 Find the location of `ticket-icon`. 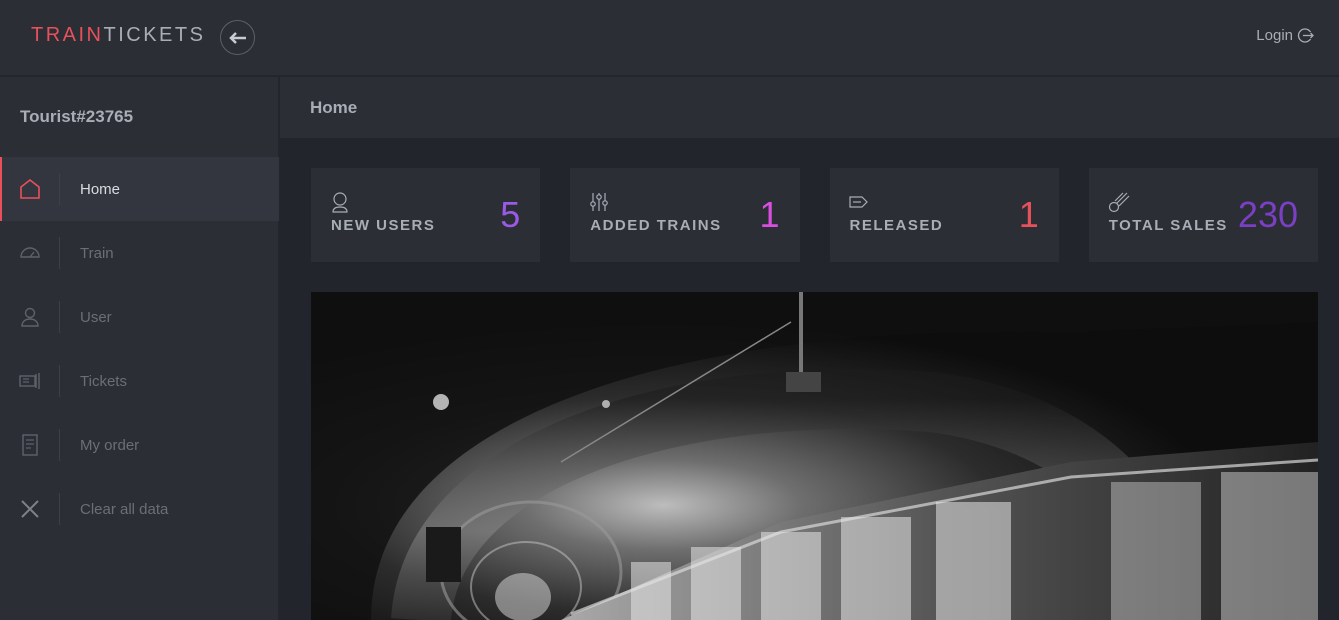

ticket-icon is located at coordinates (30, 381).